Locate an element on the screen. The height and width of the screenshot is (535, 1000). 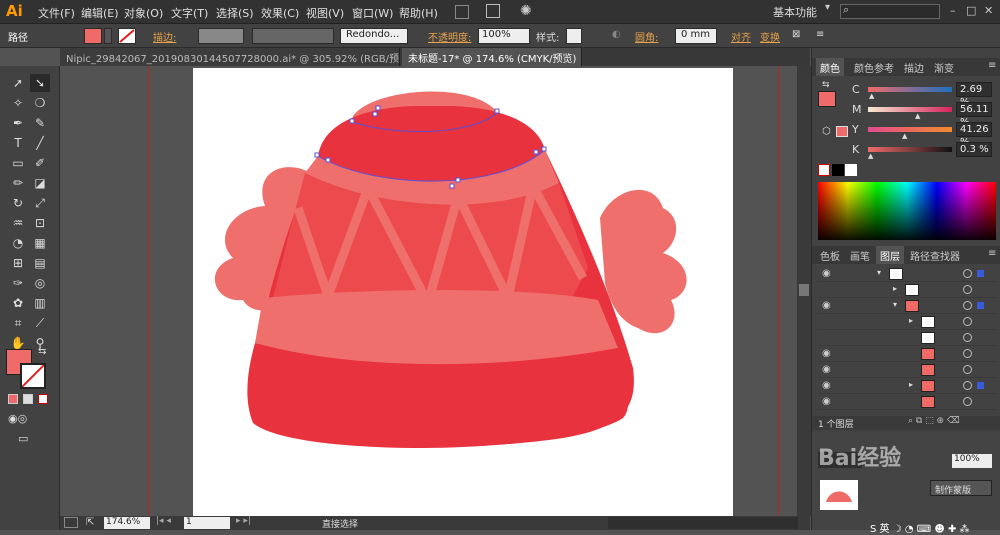
menu-file: 文件(F) is located at coordinates (56, 13).